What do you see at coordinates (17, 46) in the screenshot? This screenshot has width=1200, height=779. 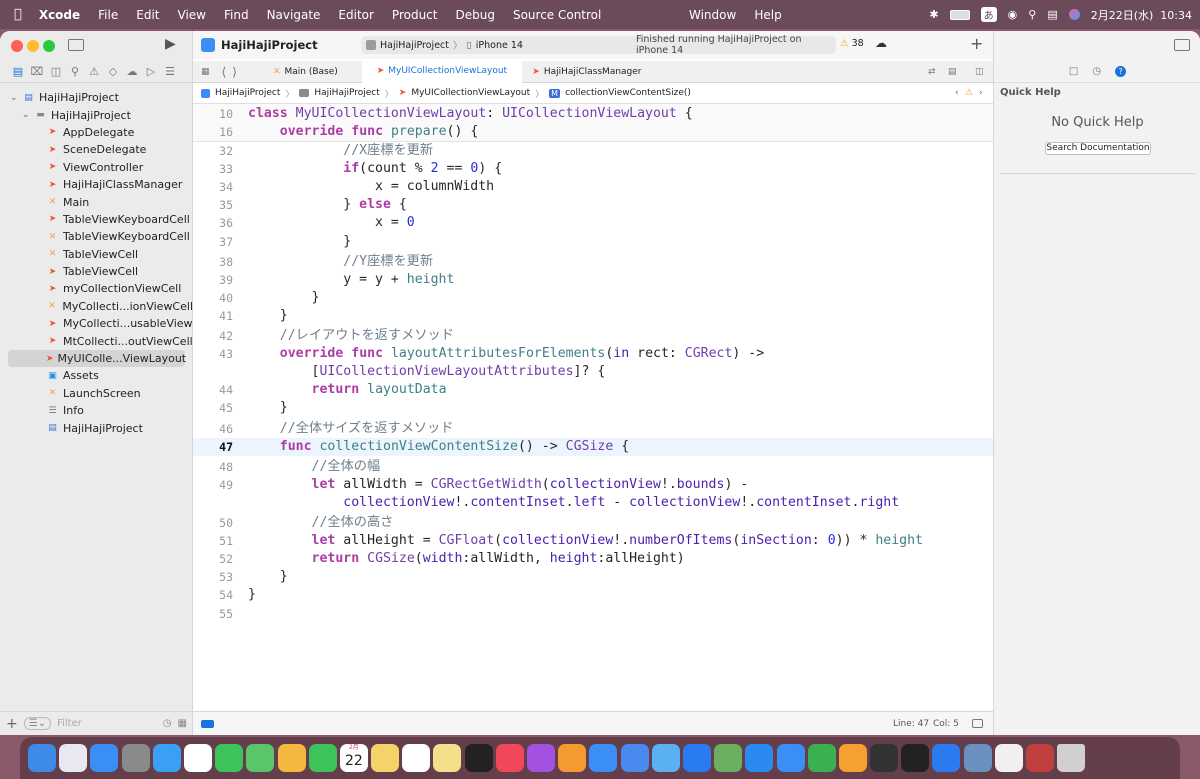 I see `close-window-icon` at bounding box center [17, 46].